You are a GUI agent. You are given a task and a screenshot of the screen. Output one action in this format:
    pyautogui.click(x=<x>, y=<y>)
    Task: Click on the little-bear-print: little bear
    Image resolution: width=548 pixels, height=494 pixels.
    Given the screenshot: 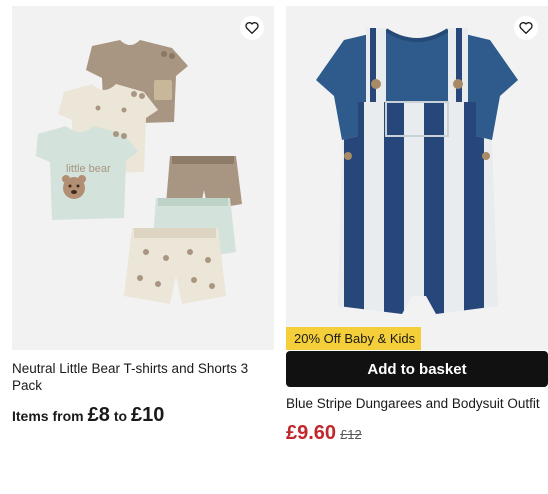 What is the action you would take?
    pyautogui.click(x=88, y=169)
    